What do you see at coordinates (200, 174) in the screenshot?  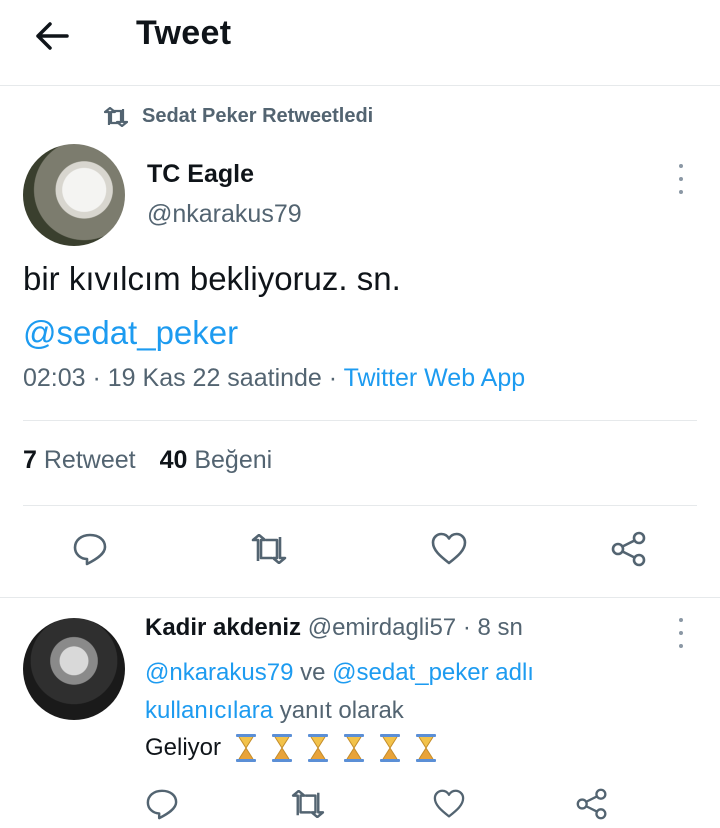 I see `author-name: TC Eagle` at bounding box center [200, 174].